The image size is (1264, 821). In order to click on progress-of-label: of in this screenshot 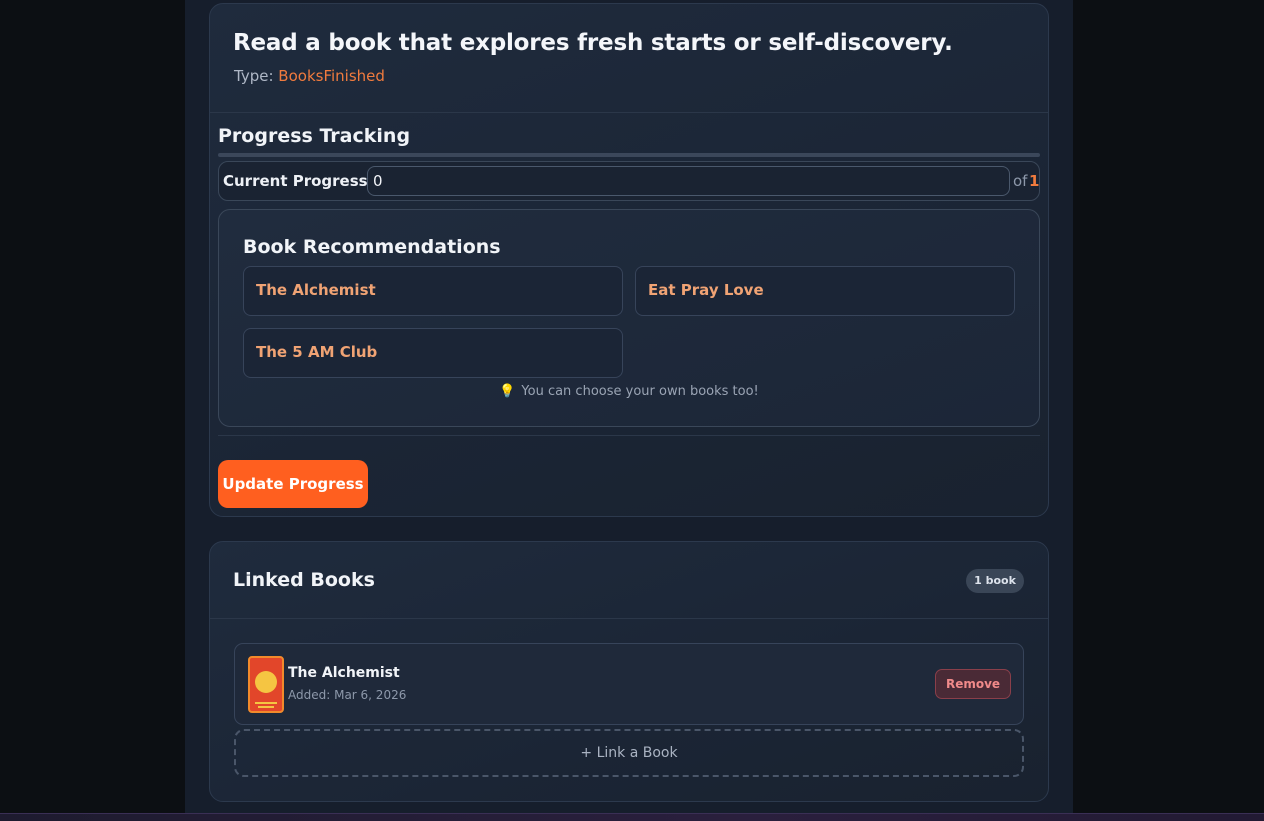, I will do `click(1020, 181)`.